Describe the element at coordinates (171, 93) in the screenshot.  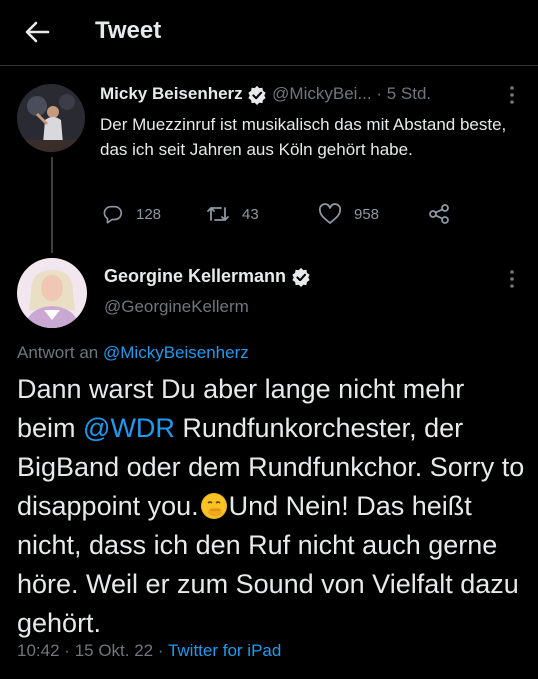
I see `reply-author-name: Micky Beisenherz` at that location.